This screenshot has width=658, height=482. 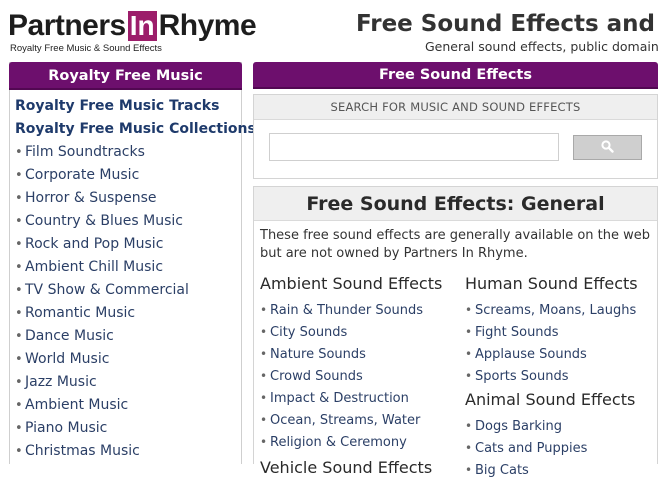 What do you see at coordinates (82, 451) in the screenshot?
I see `sidebar-item-label: Christmas Music` at bounding box center [82, 451].